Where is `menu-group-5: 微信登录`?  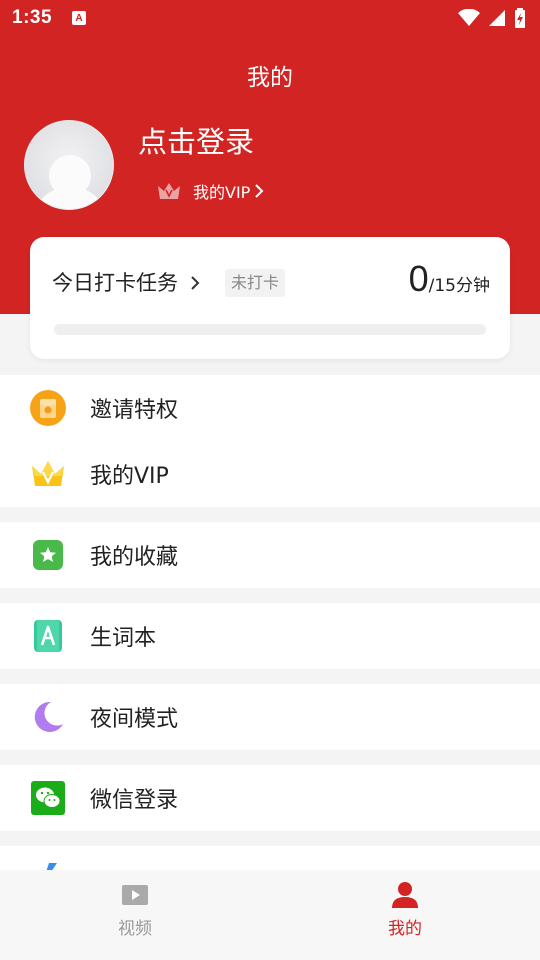 menu-group-5: 微信登录 is located at coordinates (270, 798).